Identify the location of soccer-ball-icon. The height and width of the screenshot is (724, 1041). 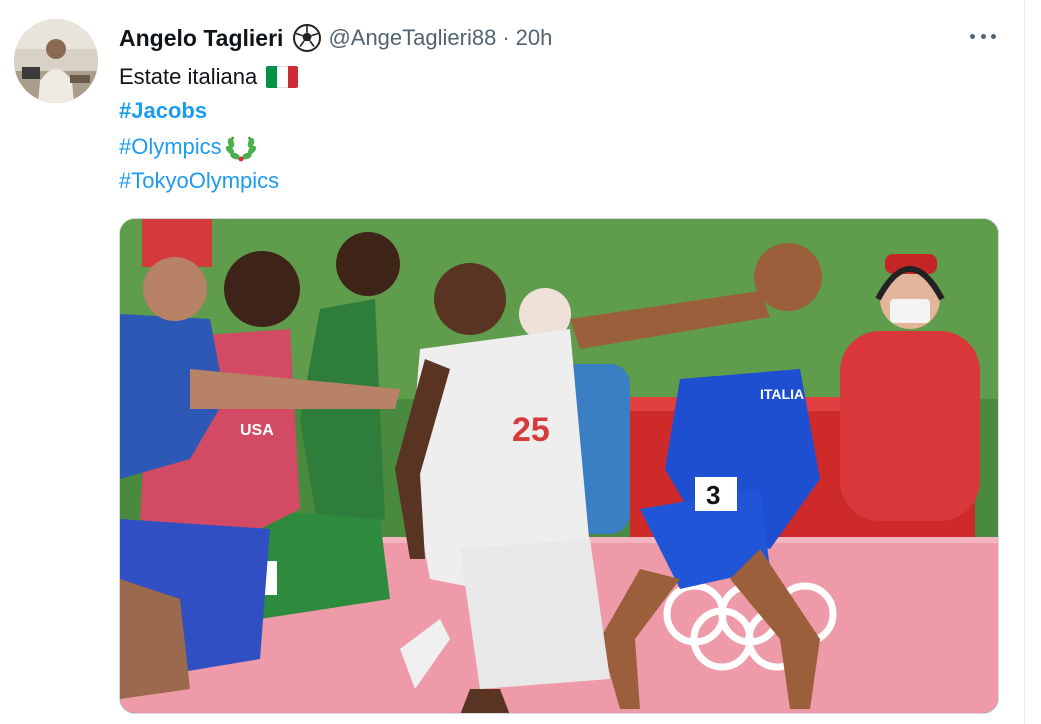
(307, 38).